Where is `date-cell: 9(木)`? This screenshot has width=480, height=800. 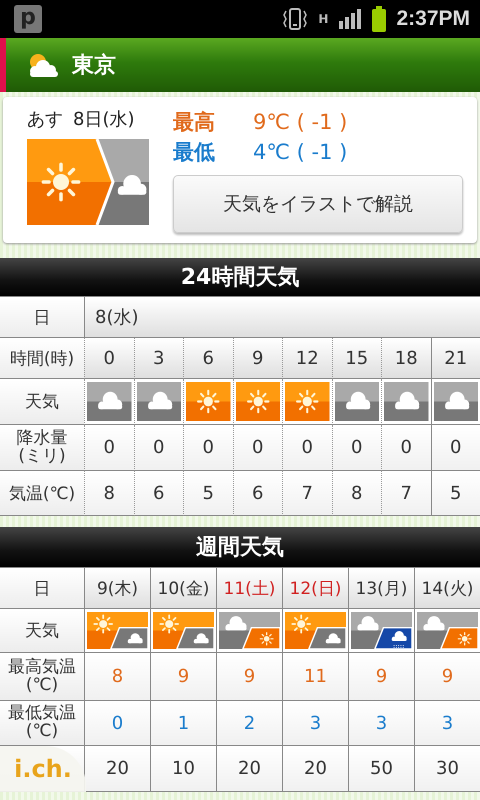 date-cell: 9(木) is located at coordinates (117, 588).